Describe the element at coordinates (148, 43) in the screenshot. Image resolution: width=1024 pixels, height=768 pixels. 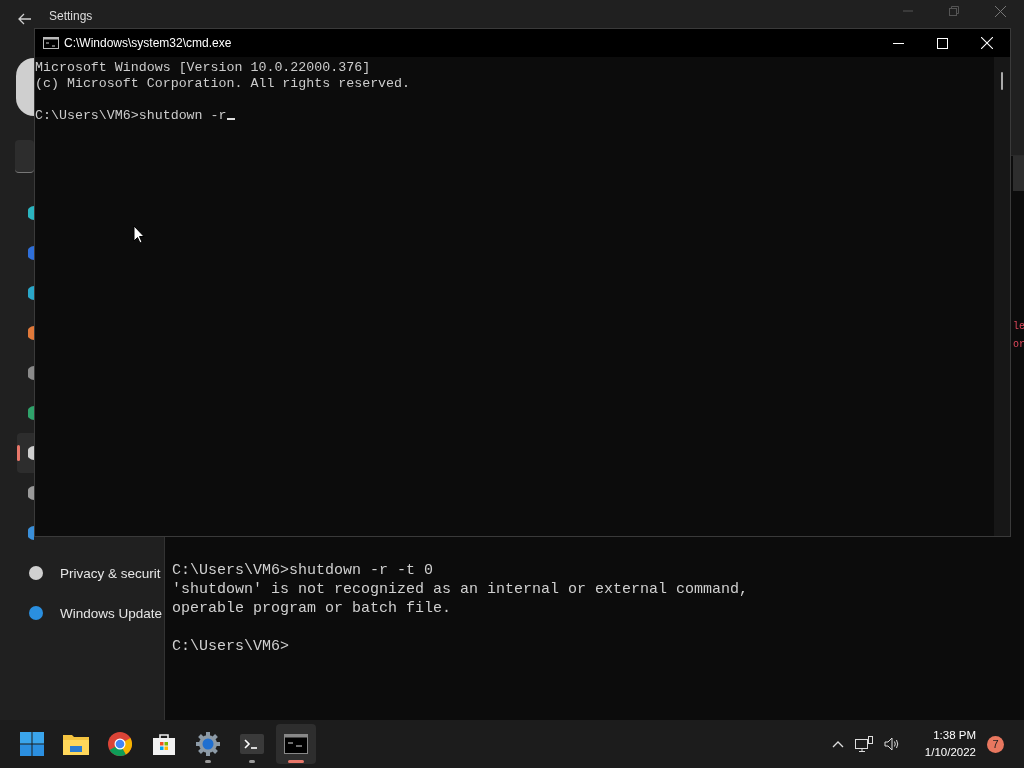
I see `window-title: C:\Windows\system32\cmd.exe` at that location.